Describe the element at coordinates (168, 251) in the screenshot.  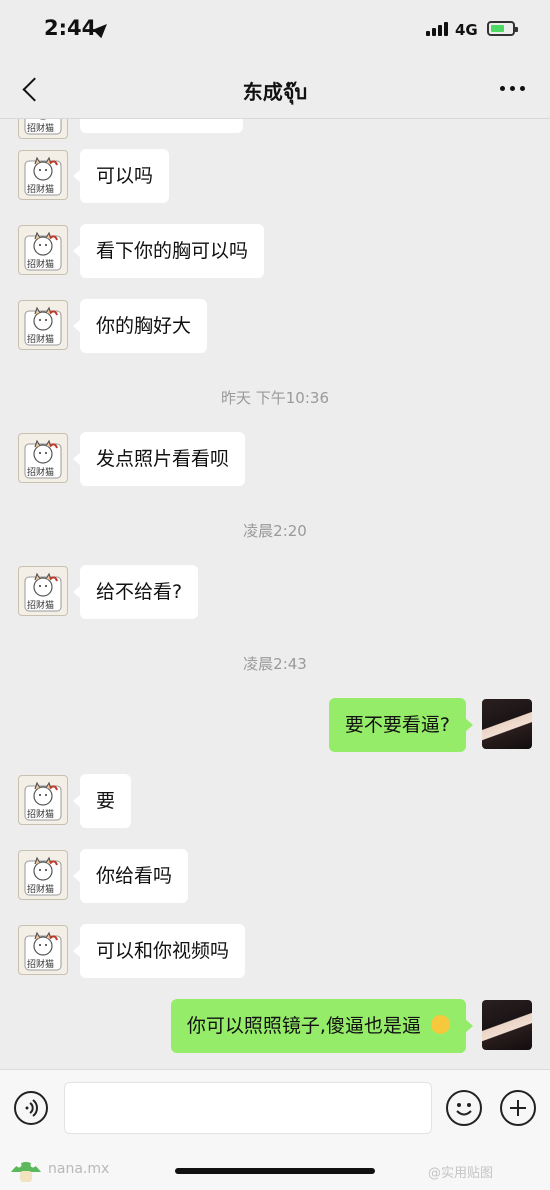
I see `message-bubble-incoming: 看下你的胸可以吗` at that location.